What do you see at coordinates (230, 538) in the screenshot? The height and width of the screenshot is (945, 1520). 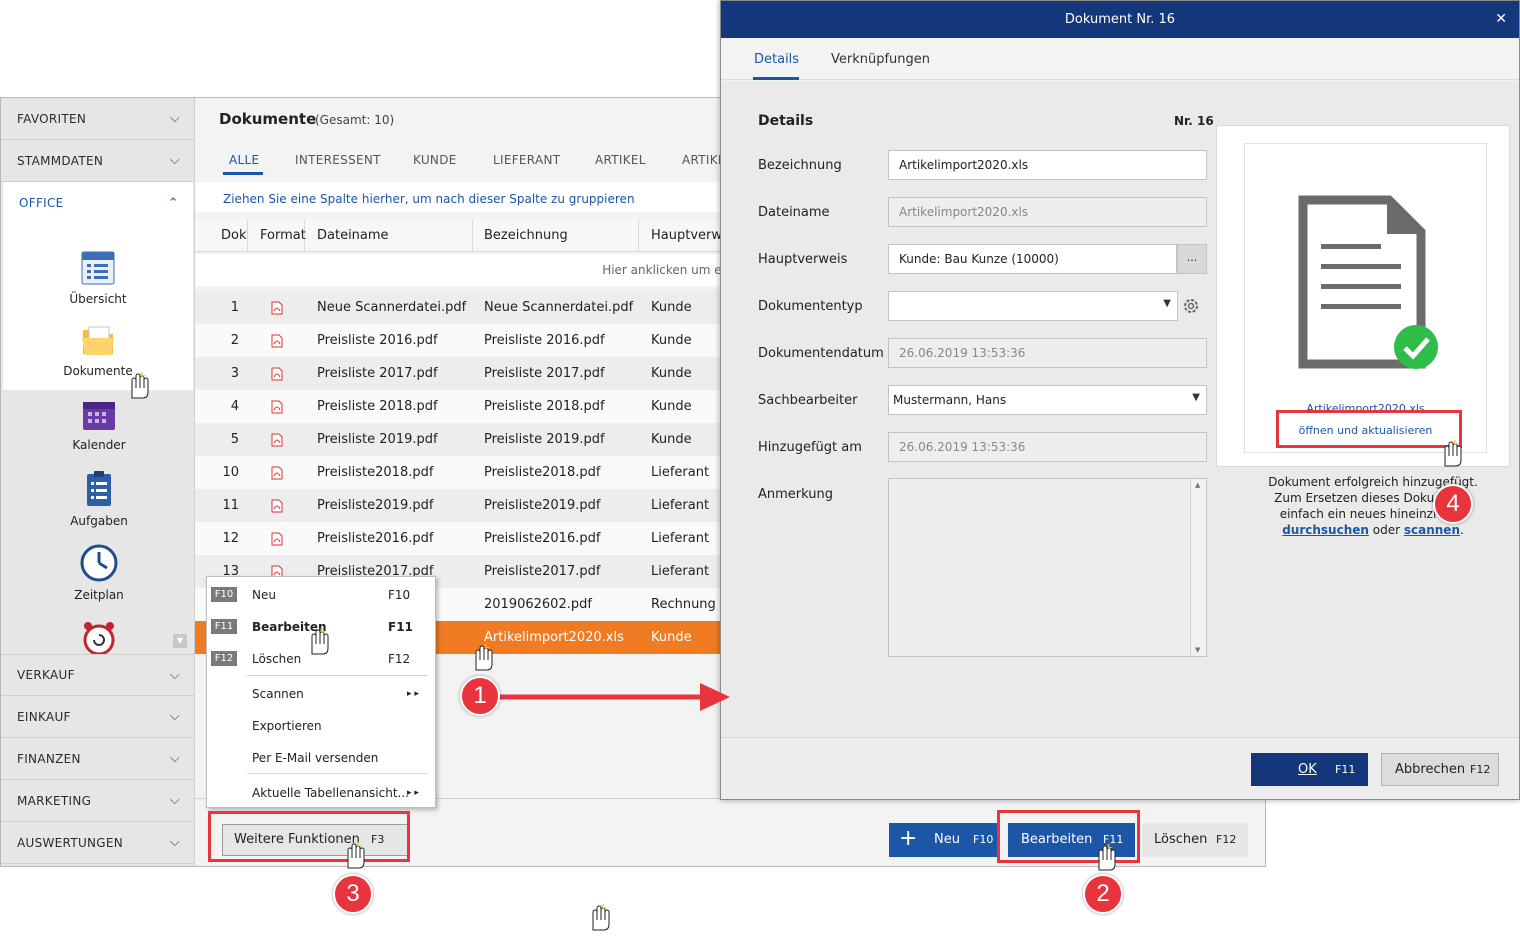 I see `cell-dok: 12` at bounding box center [230, 538].